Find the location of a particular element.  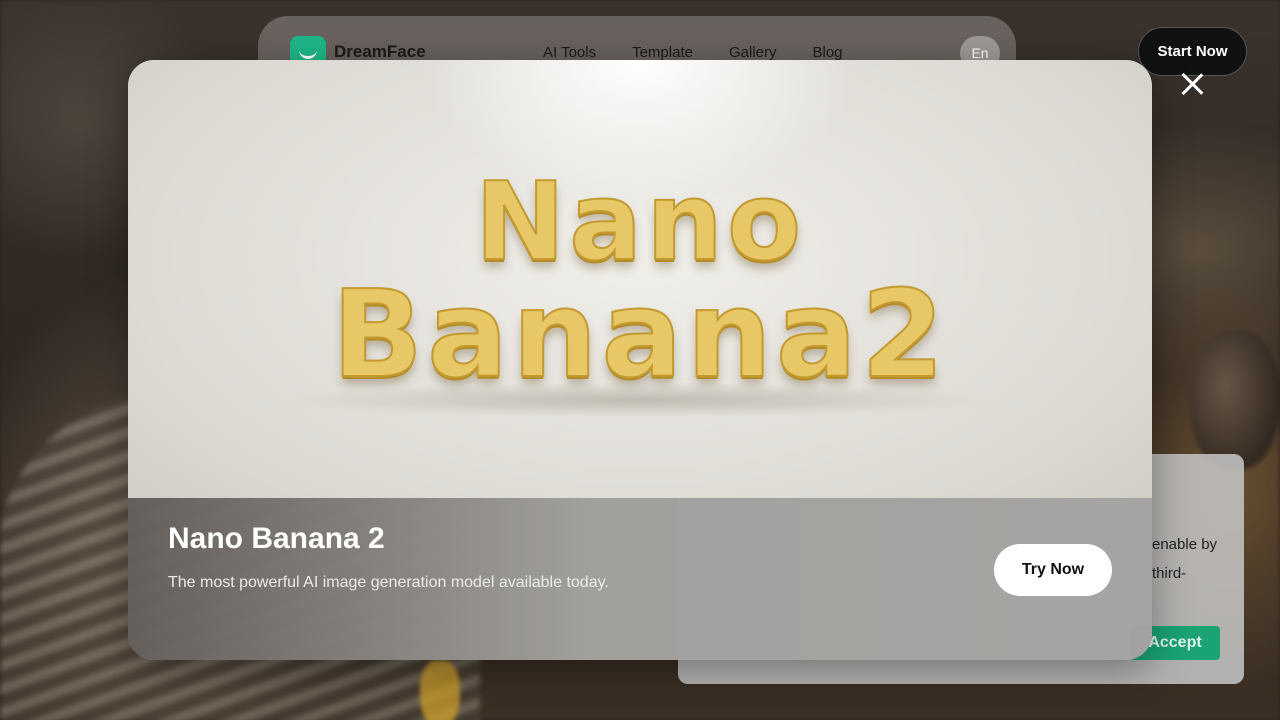

close-icon is located at coordinates (1192, 84).